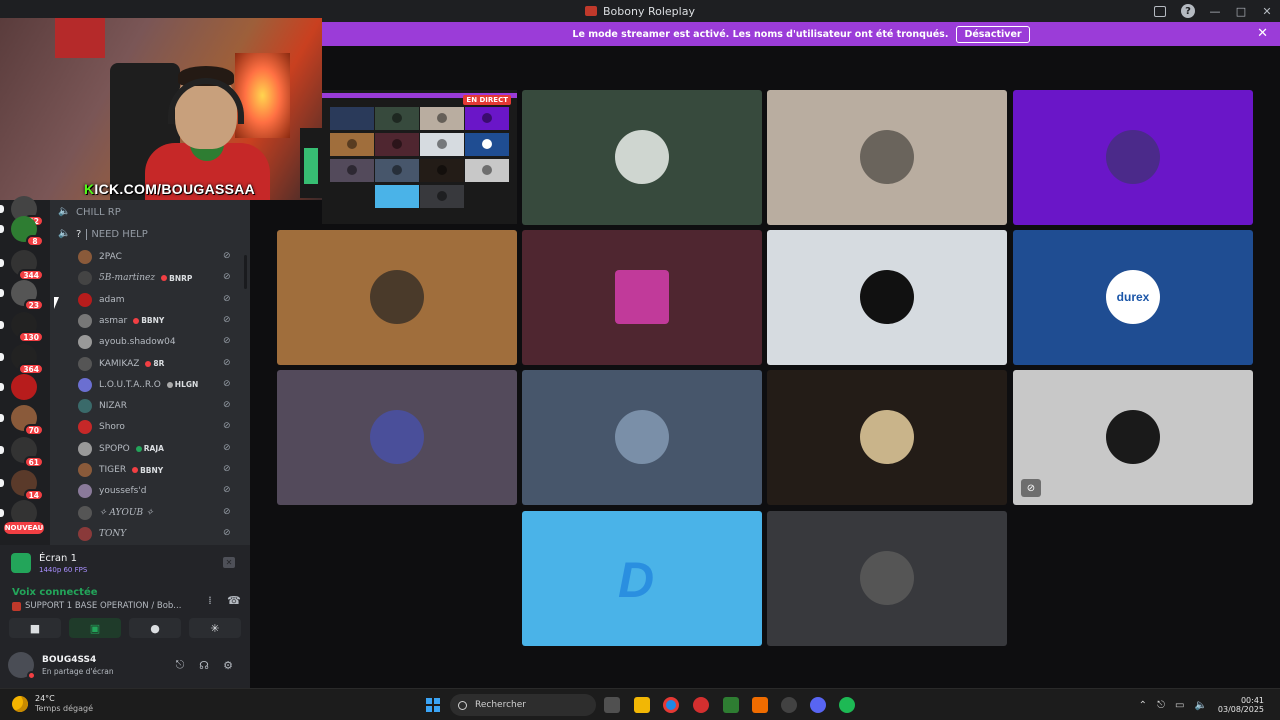  I want to click on server-icon: 8, so click(27, 231).